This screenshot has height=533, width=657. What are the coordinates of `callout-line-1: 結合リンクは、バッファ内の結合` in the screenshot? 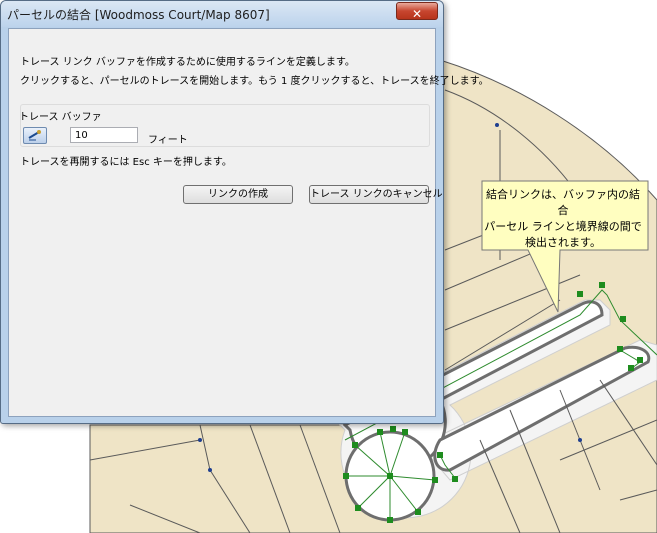 It's located at (563, 202).